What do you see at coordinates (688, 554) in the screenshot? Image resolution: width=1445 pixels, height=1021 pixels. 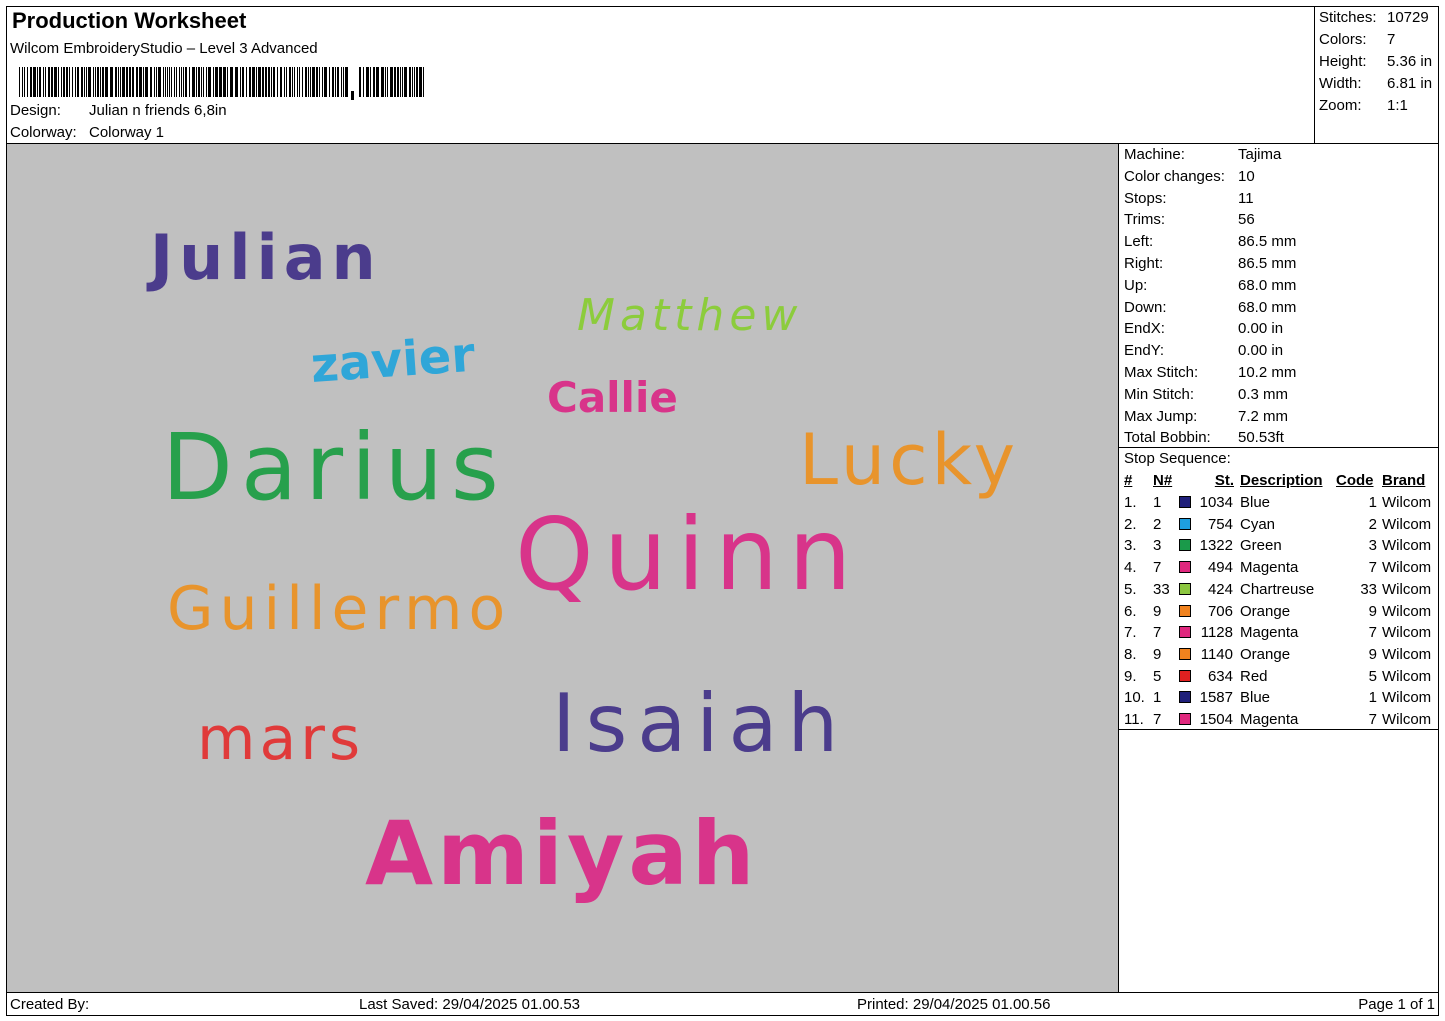 I see `design-name-quinn: Quinn` at bounding box center [688, 554].